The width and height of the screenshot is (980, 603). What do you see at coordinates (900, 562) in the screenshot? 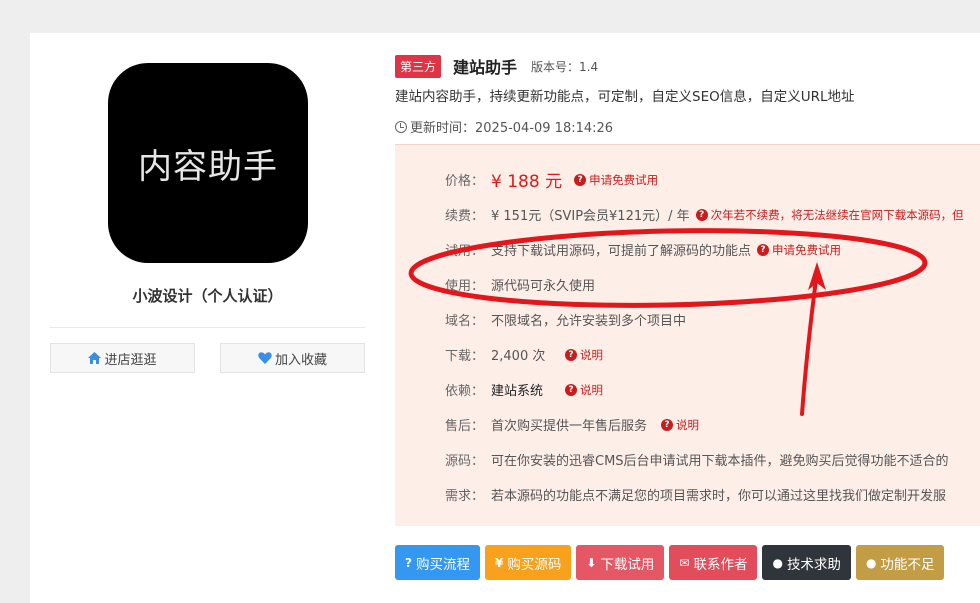
I see `feature-lacking-button: ● 功能不足` at bounding box center [900, 562].